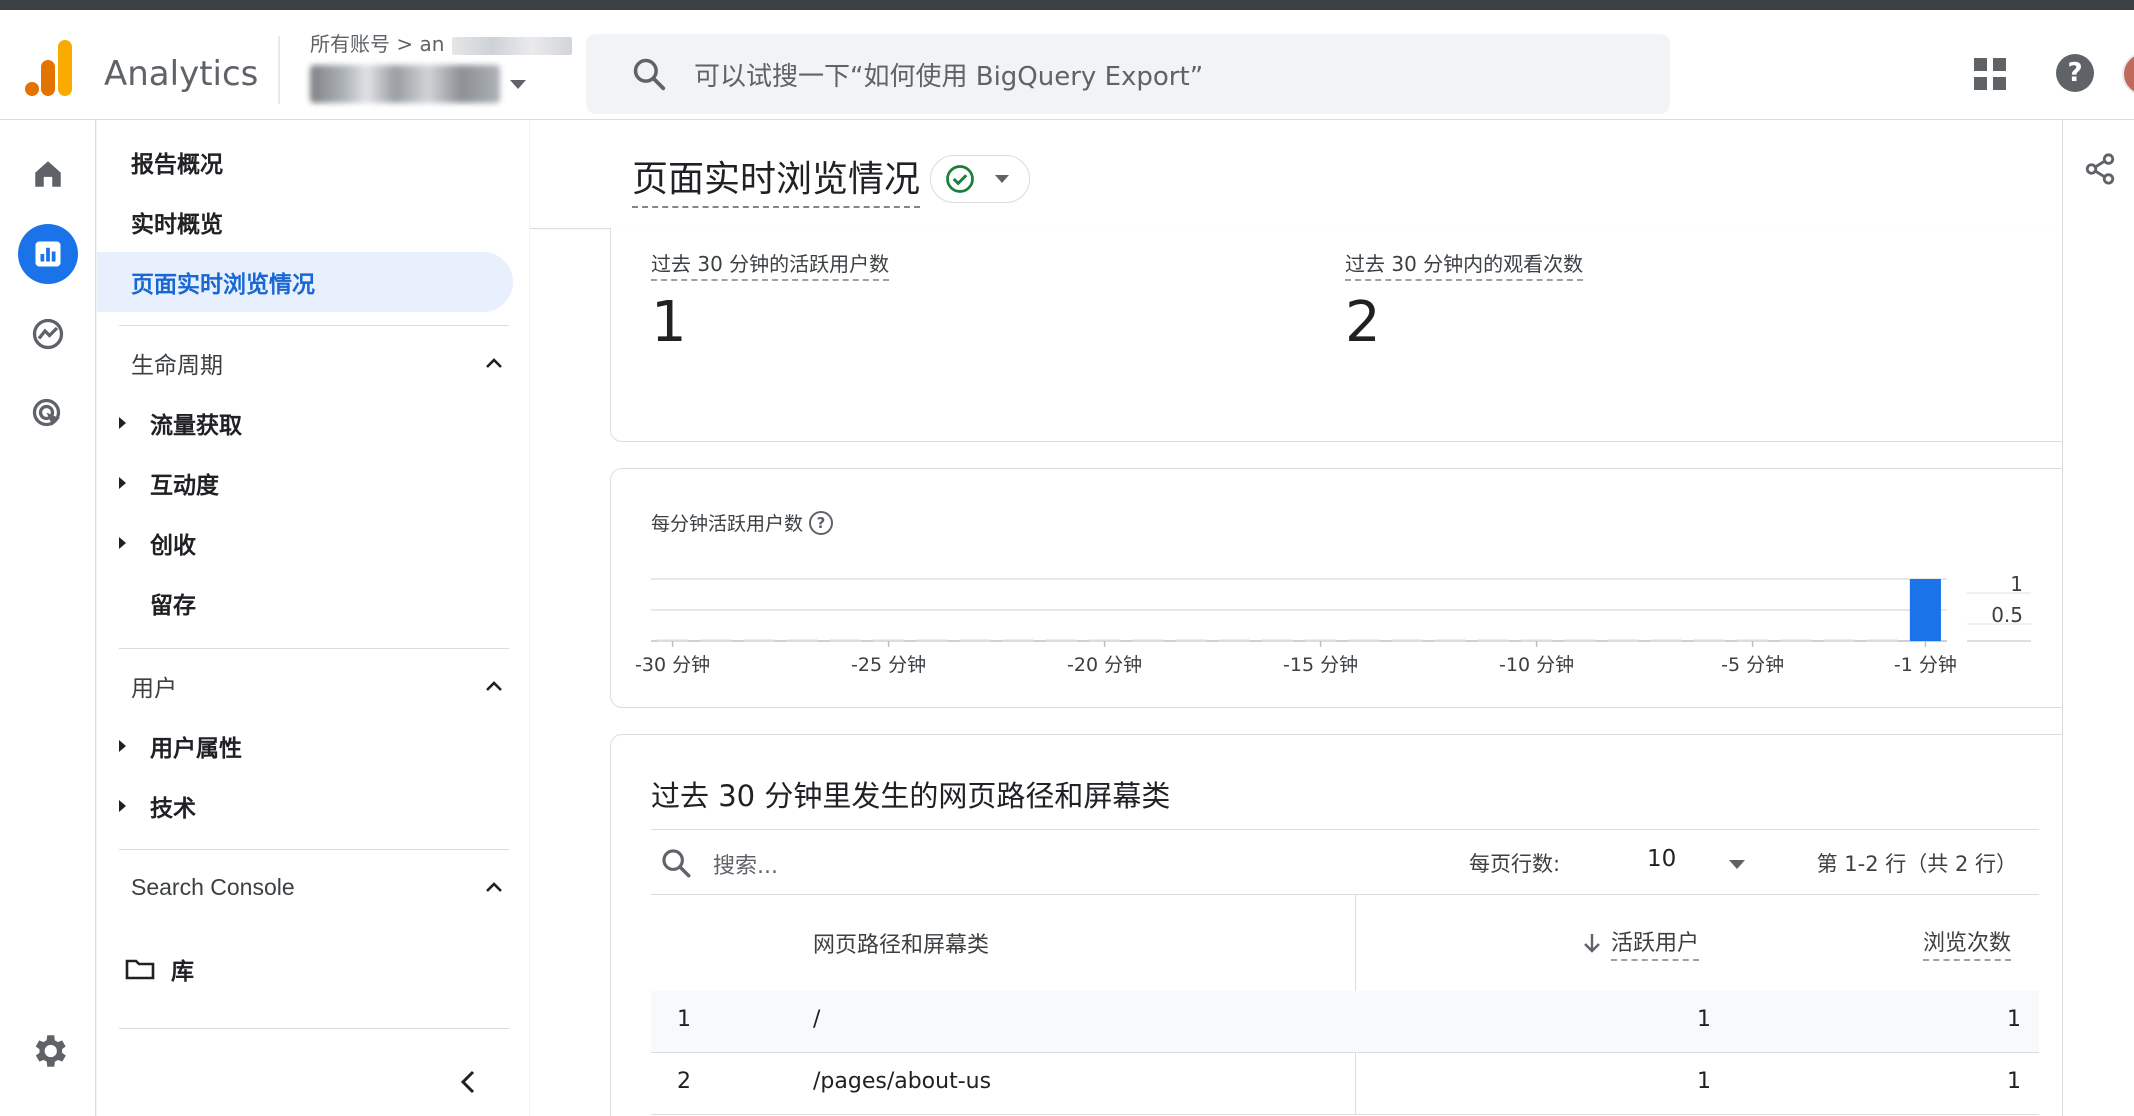 The width and height of the screenshot is (2134, 1116). I want to click on navigation-rail, so click(48, 618).